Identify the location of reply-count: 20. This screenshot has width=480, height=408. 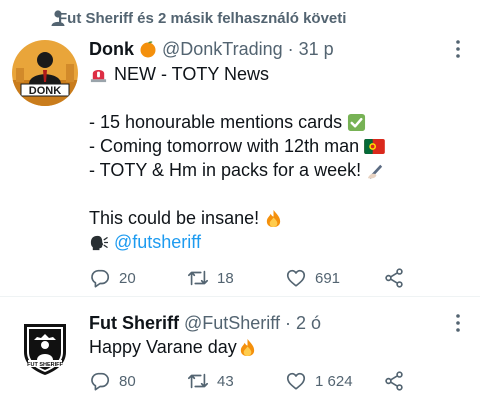
(127, 278).